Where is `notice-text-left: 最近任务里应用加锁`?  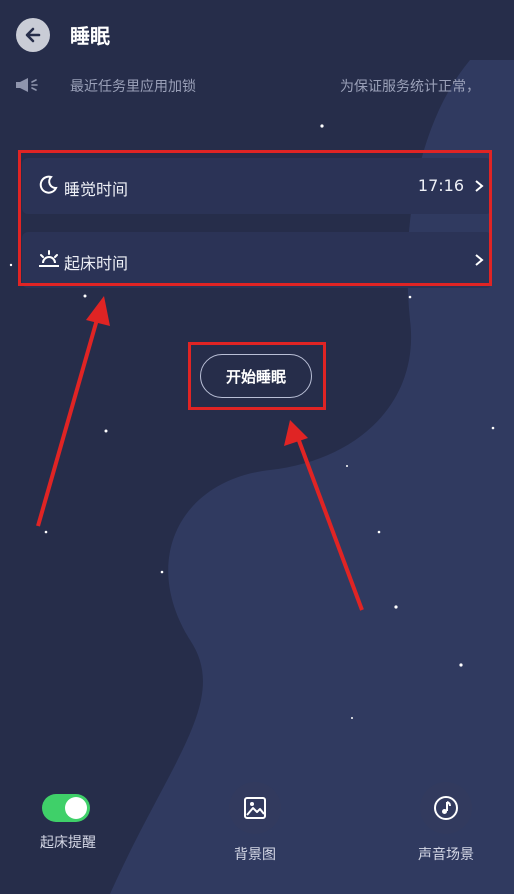
notice-text-left: 最近任务里应用加锁 is located at coordinates (133, 87).